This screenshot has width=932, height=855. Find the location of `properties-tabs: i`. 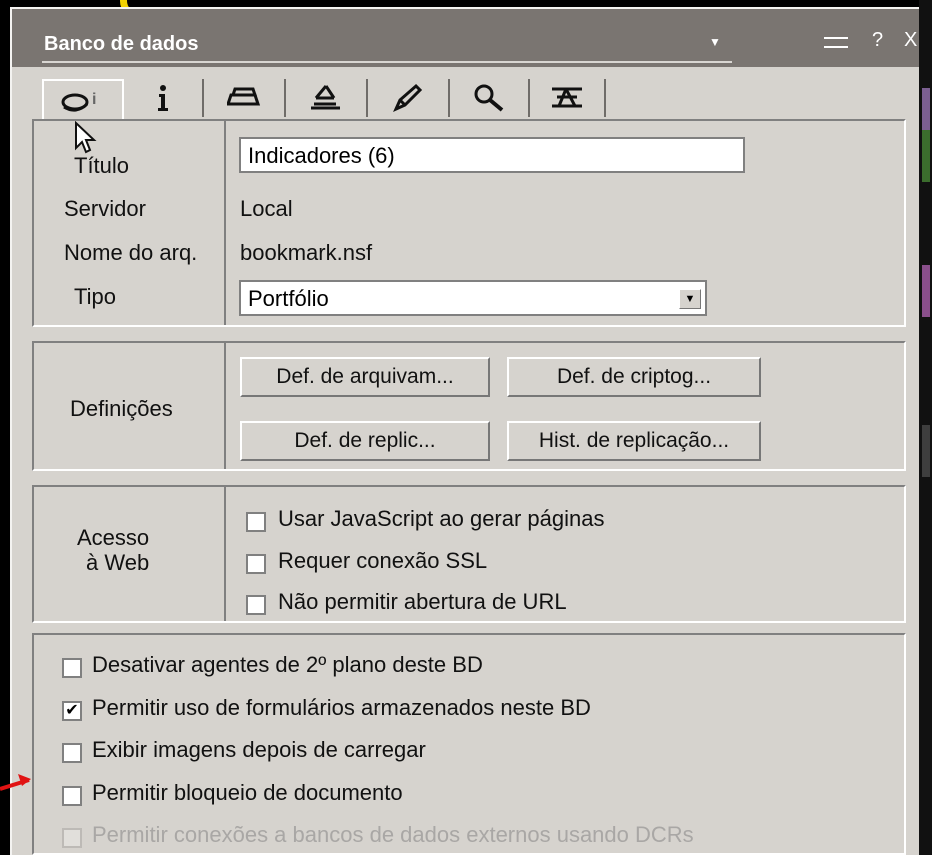

properties-tabs: i is located at coordinates (324, 99).